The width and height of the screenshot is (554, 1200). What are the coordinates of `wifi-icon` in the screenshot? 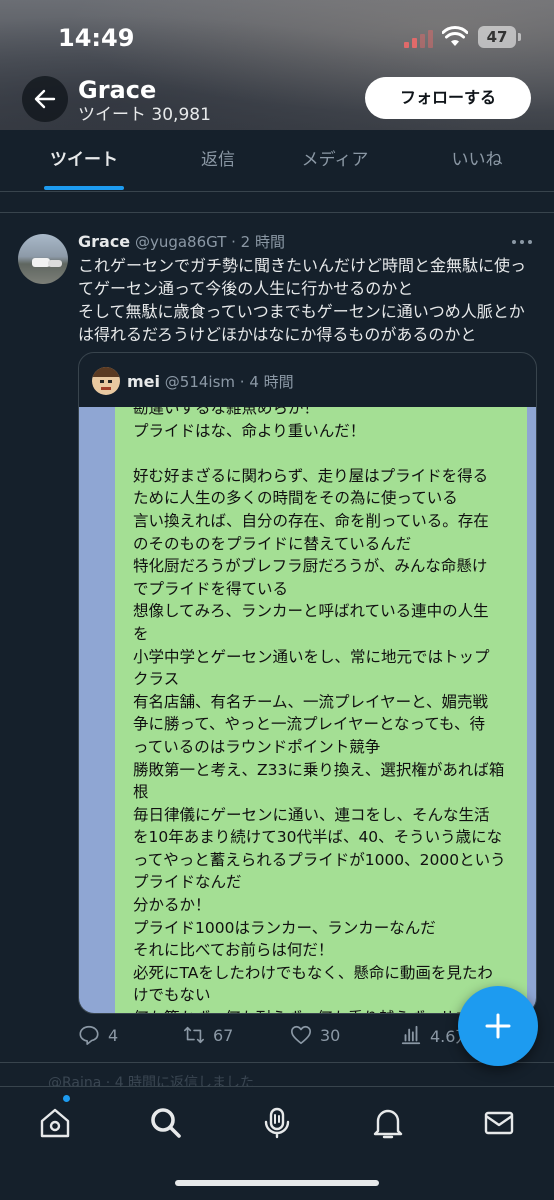 It's located at (455, 36).